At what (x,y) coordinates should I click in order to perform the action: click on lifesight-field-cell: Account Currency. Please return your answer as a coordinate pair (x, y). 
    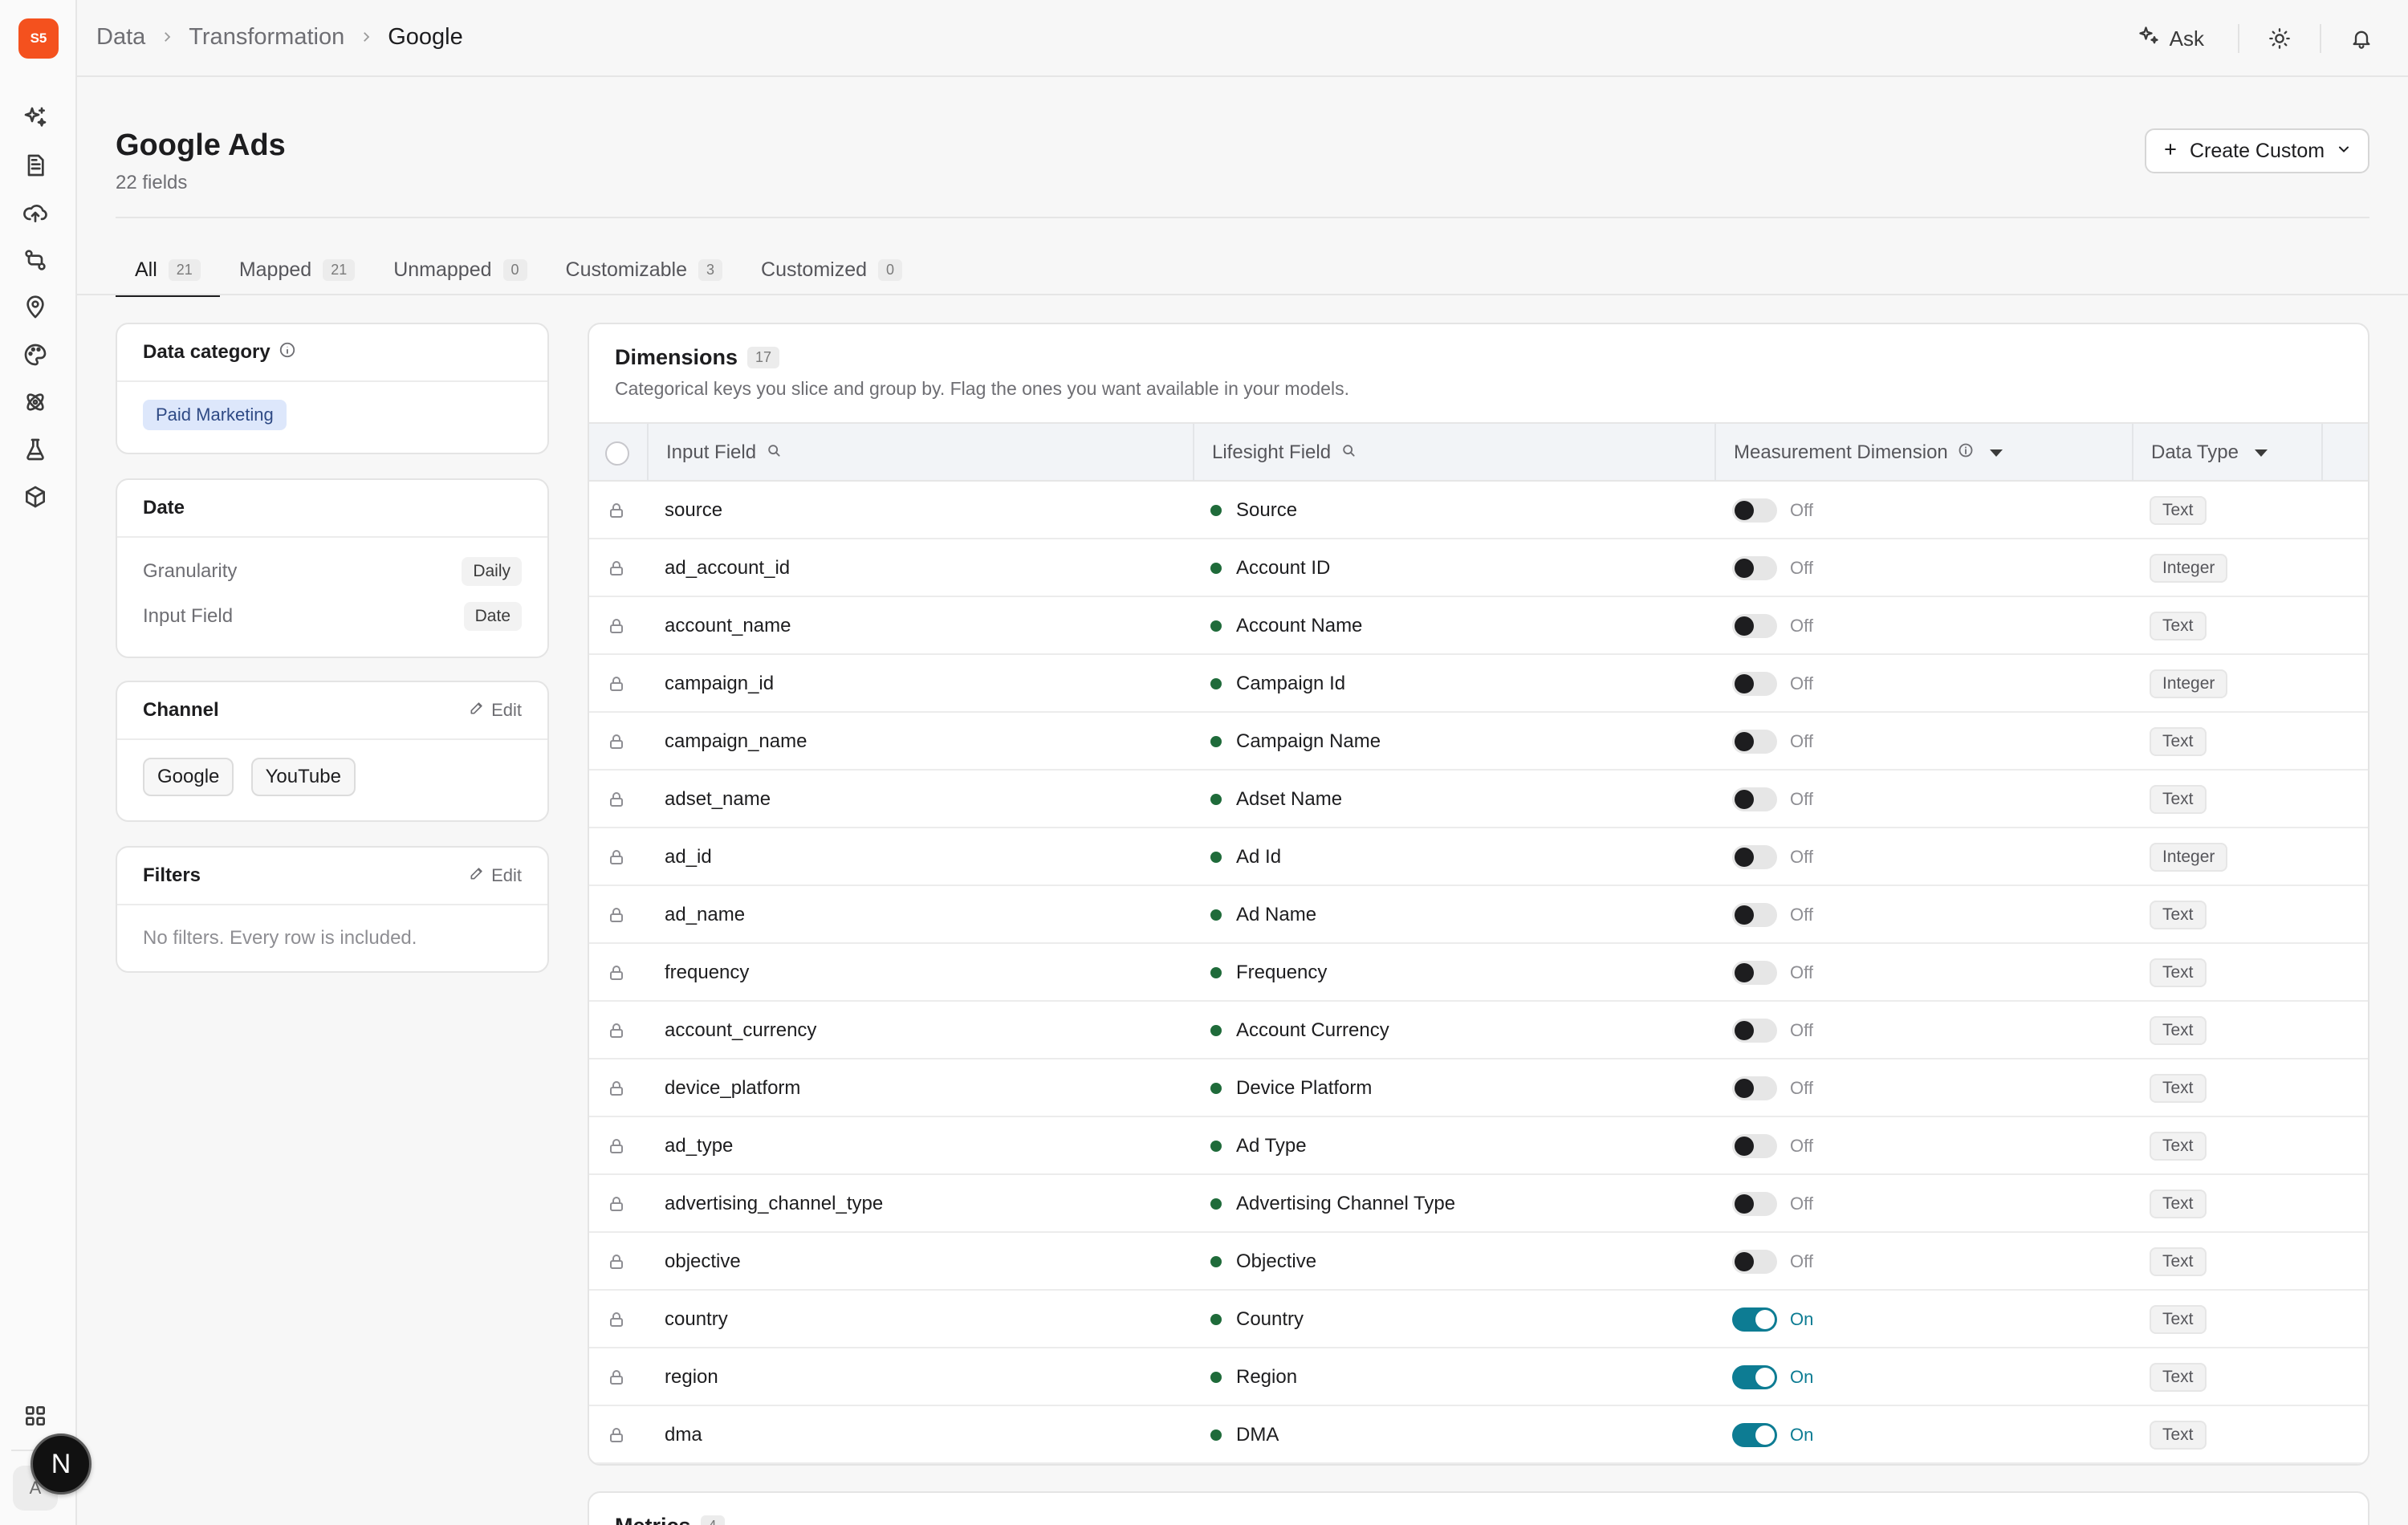
    Looking at the image, I should click on (1299, 1030).